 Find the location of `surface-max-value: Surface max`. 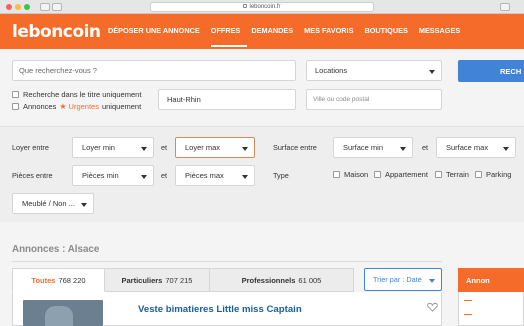

surface-max-value: Surface max is located at coordinates (467, 147).